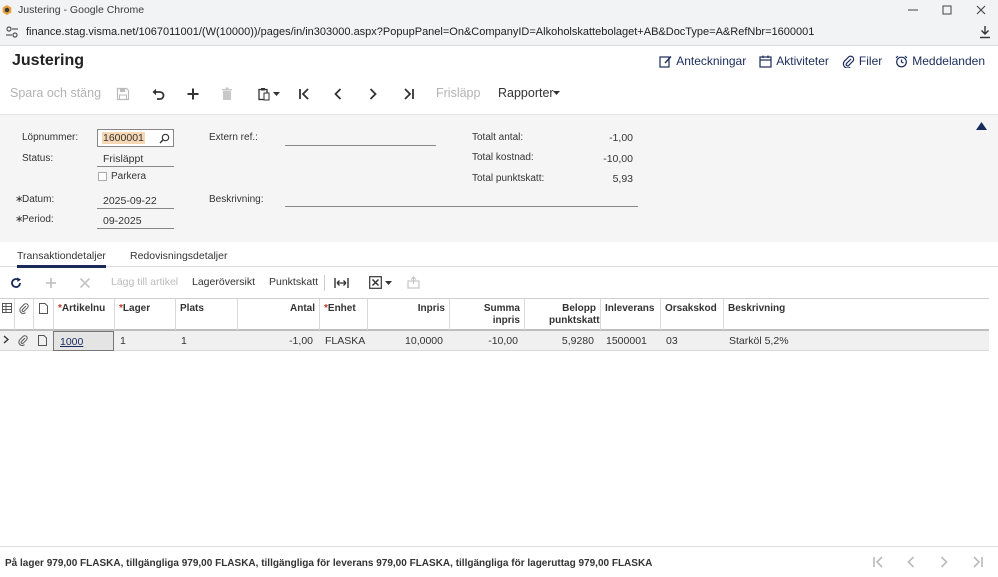 The height and width of the screenshot is (577, 998). I want to click on files-link: Filer, so click(862, 61).